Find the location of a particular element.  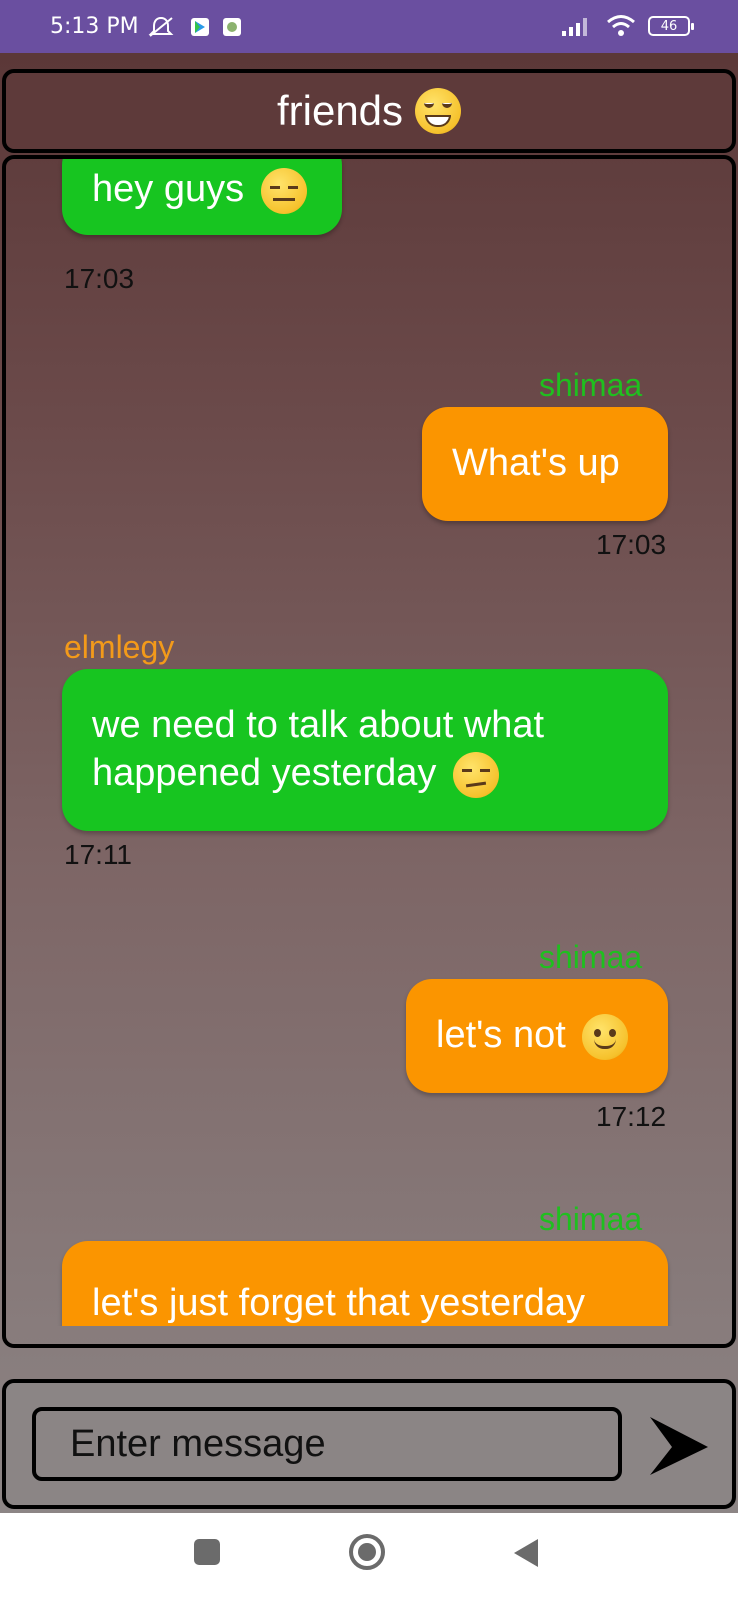

chat-header: friends is located at coordinates (369, 111).